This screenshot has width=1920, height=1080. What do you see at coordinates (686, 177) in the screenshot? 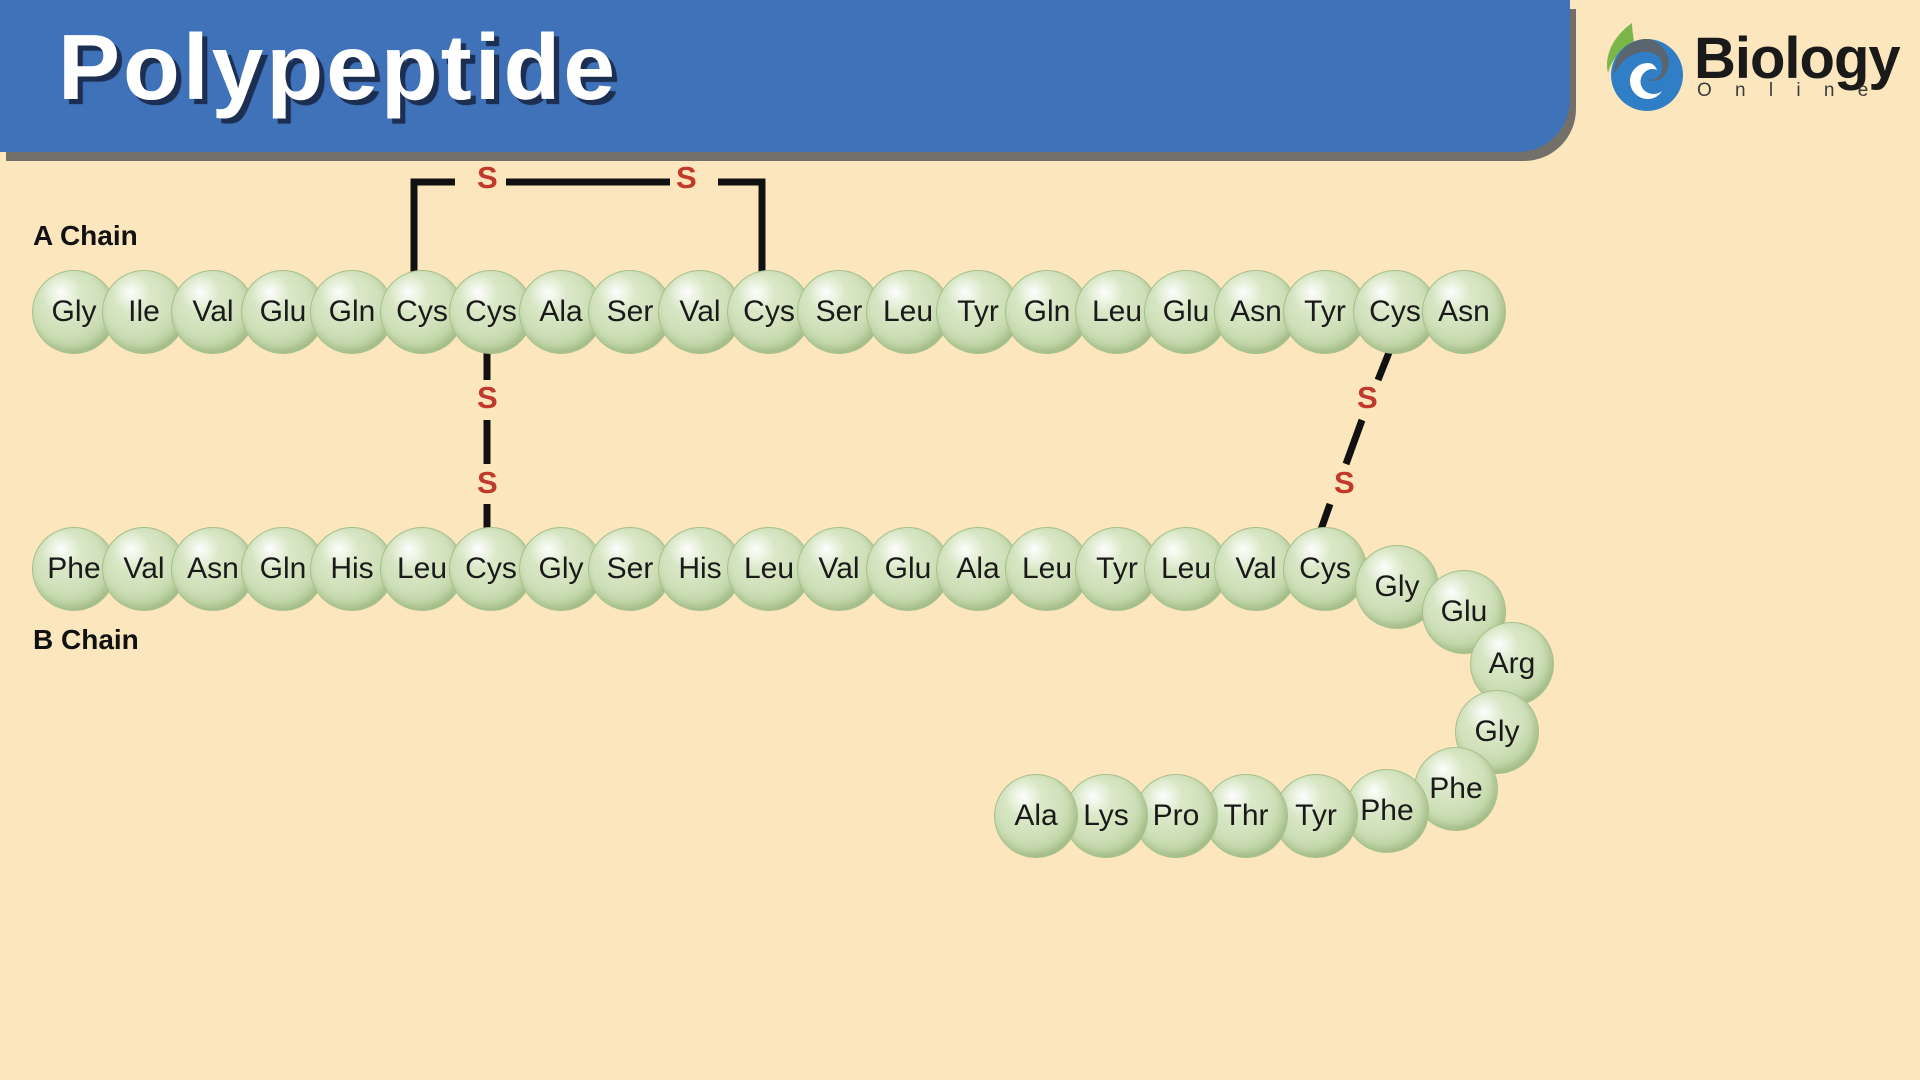
I see `sulfur-label-intra-a-2: S` at bounding box center [686, 177].